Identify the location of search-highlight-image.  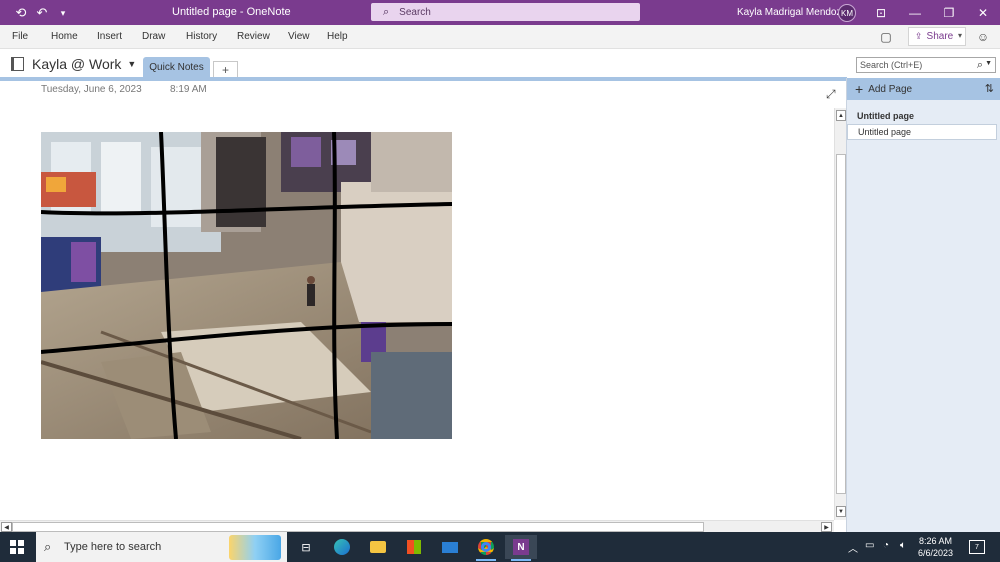
(255, 547).